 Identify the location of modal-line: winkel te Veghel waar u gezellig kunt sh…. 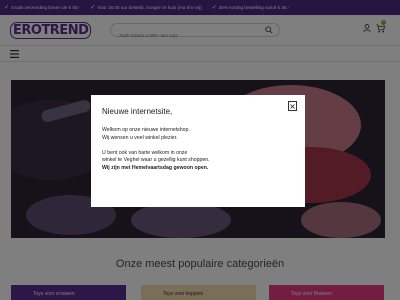
(156, 160).